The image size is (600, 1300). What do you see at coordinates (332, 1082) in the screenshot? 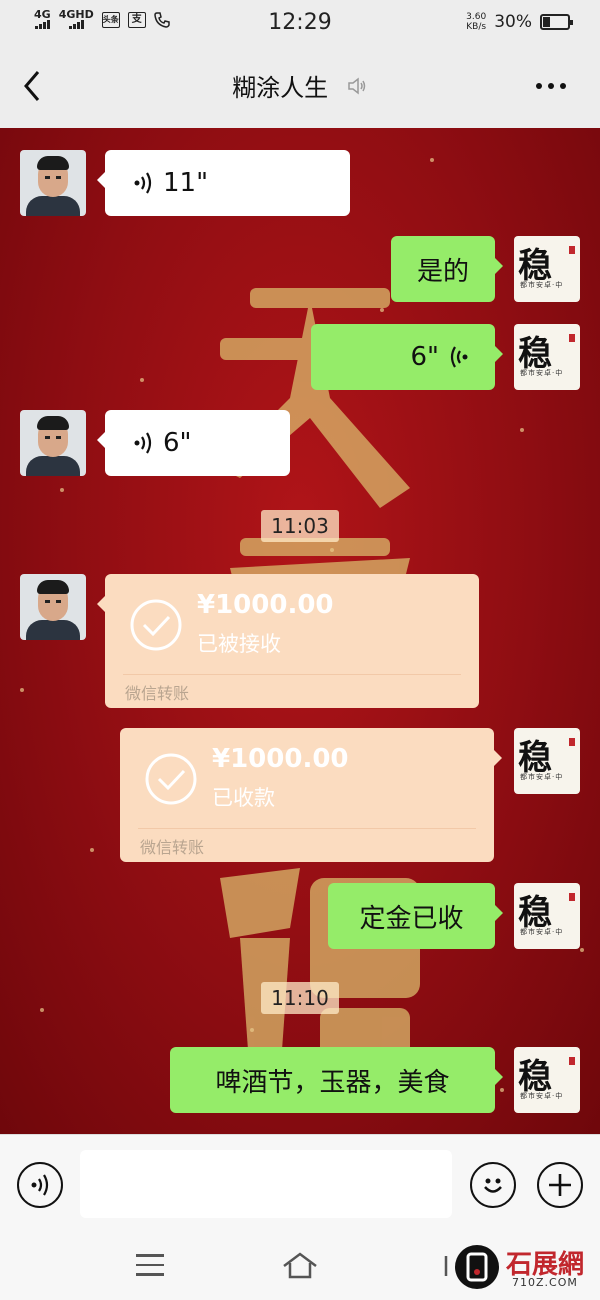
I see `message-text: 啤酒节，玉器，美食` at bounding box center [332, 1082].